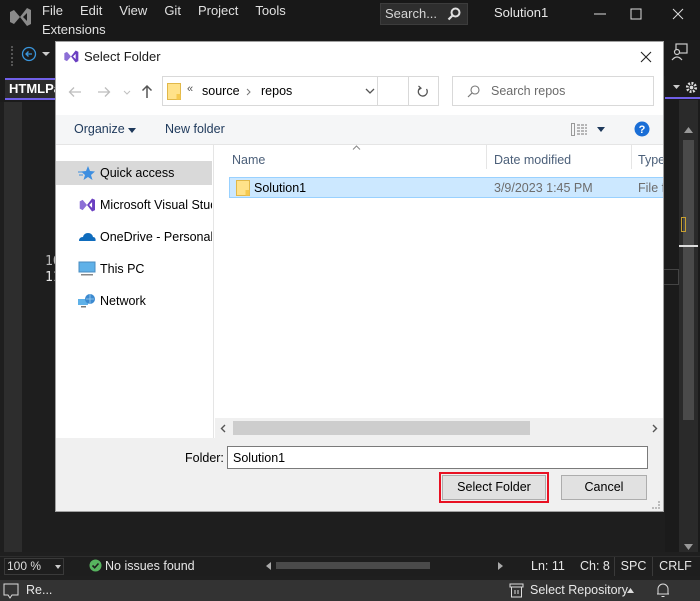  I want to click on organize-label: Organize, so click(99, 129).